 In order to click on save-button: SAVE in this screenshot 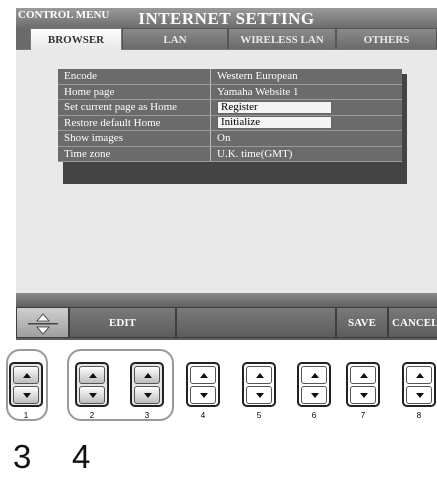, I will do `click(362, 322)`.